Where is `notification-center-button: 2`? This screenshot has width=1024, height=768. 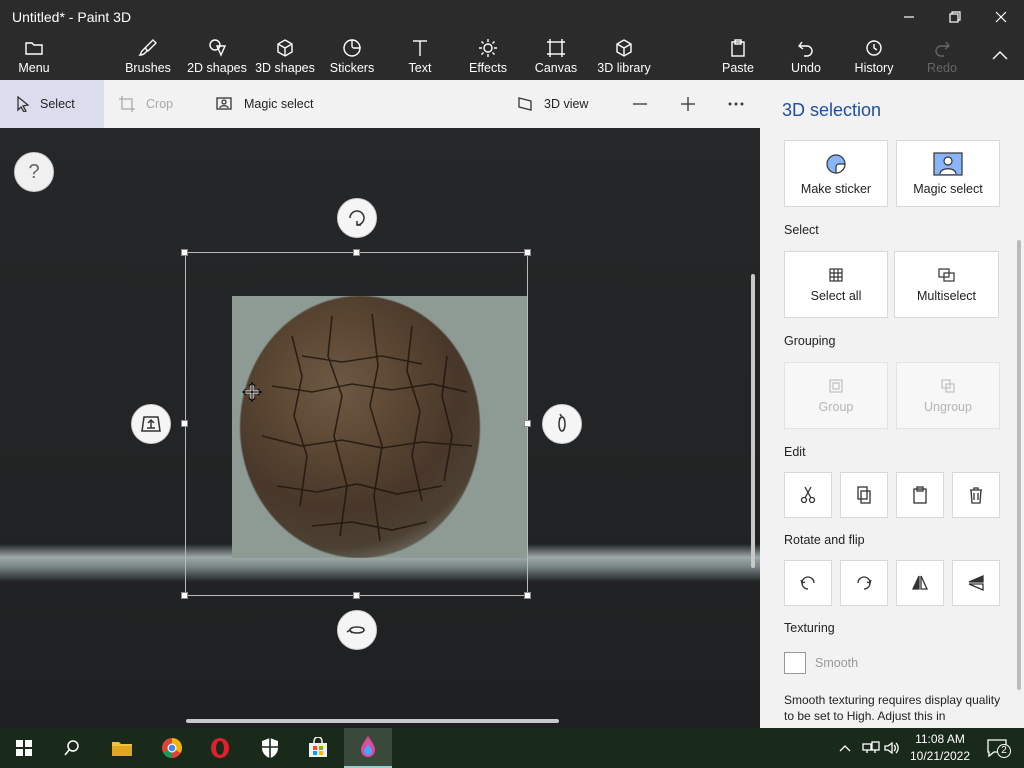
notification-center-button: 2 is located at coordinates (997, 748).